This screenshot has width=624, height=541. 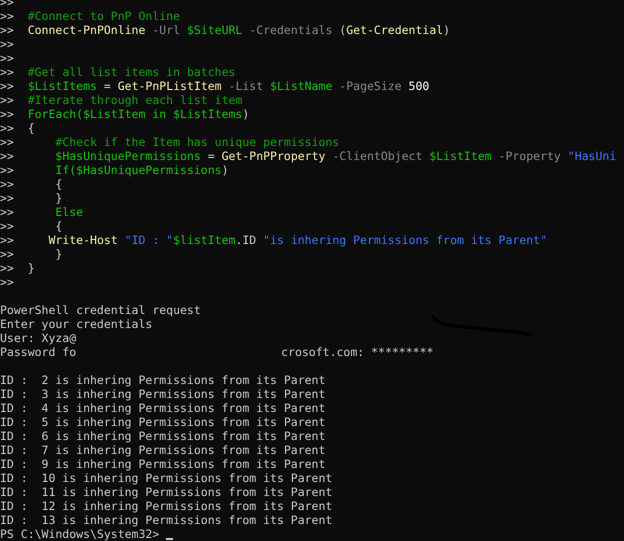 What do you see at coordinates (42, 212) in the screenshot?
I see `console-line: >> Else` at bounding box center [42, 212].